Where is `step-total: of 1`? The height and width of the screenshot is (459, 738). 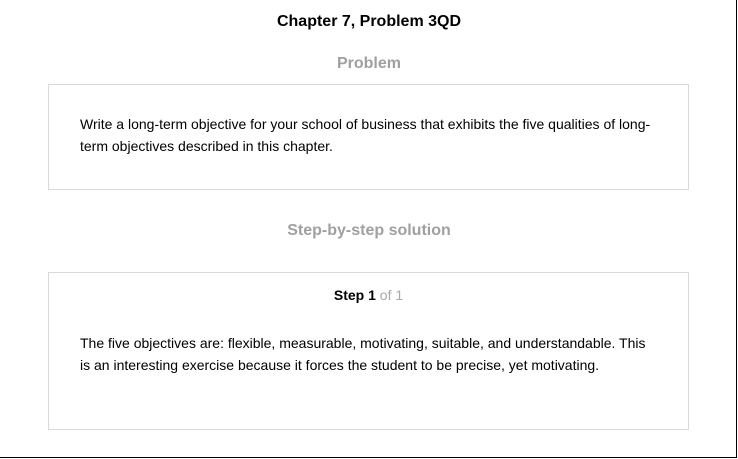 step-total: of 1 is located at coordinates (391, 295).